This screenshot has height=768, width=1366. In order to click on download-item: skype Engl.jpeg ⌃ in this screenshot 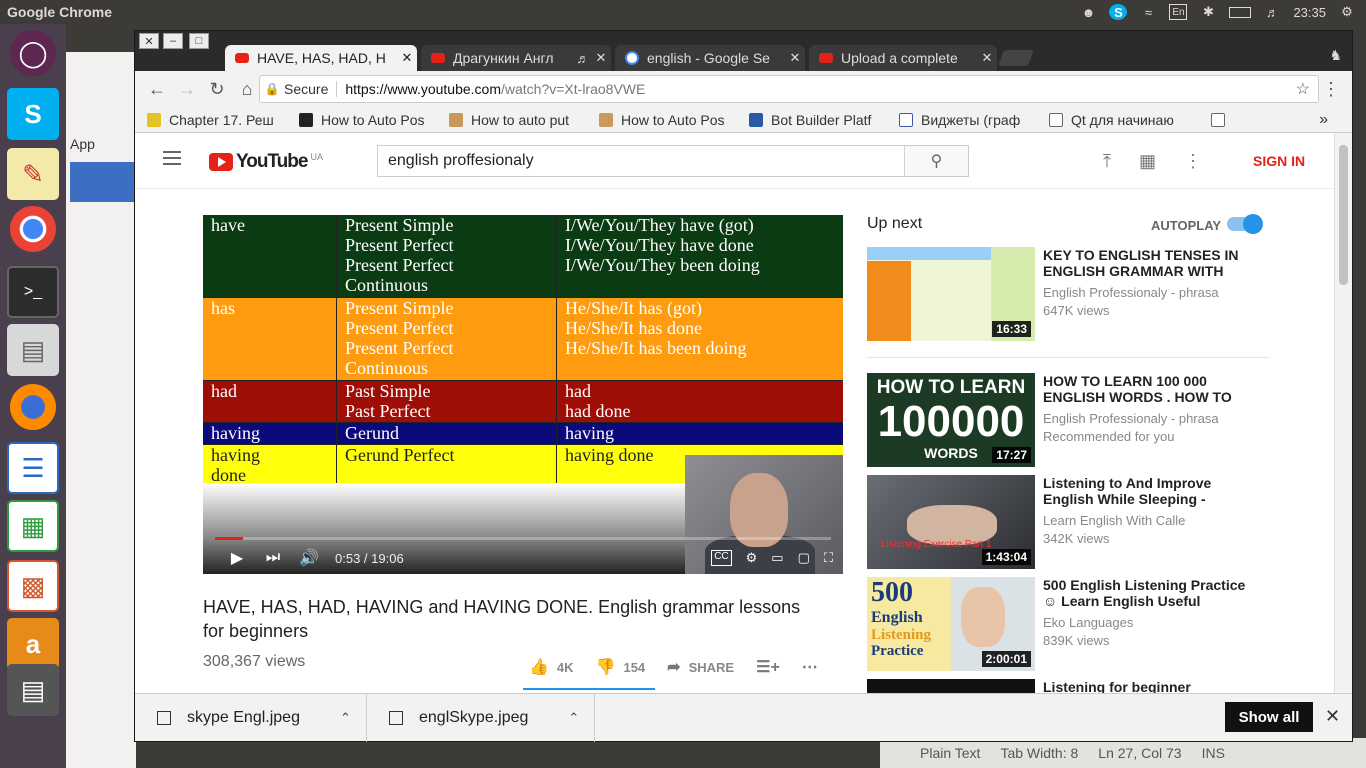, I will do `click(251, 718)`.